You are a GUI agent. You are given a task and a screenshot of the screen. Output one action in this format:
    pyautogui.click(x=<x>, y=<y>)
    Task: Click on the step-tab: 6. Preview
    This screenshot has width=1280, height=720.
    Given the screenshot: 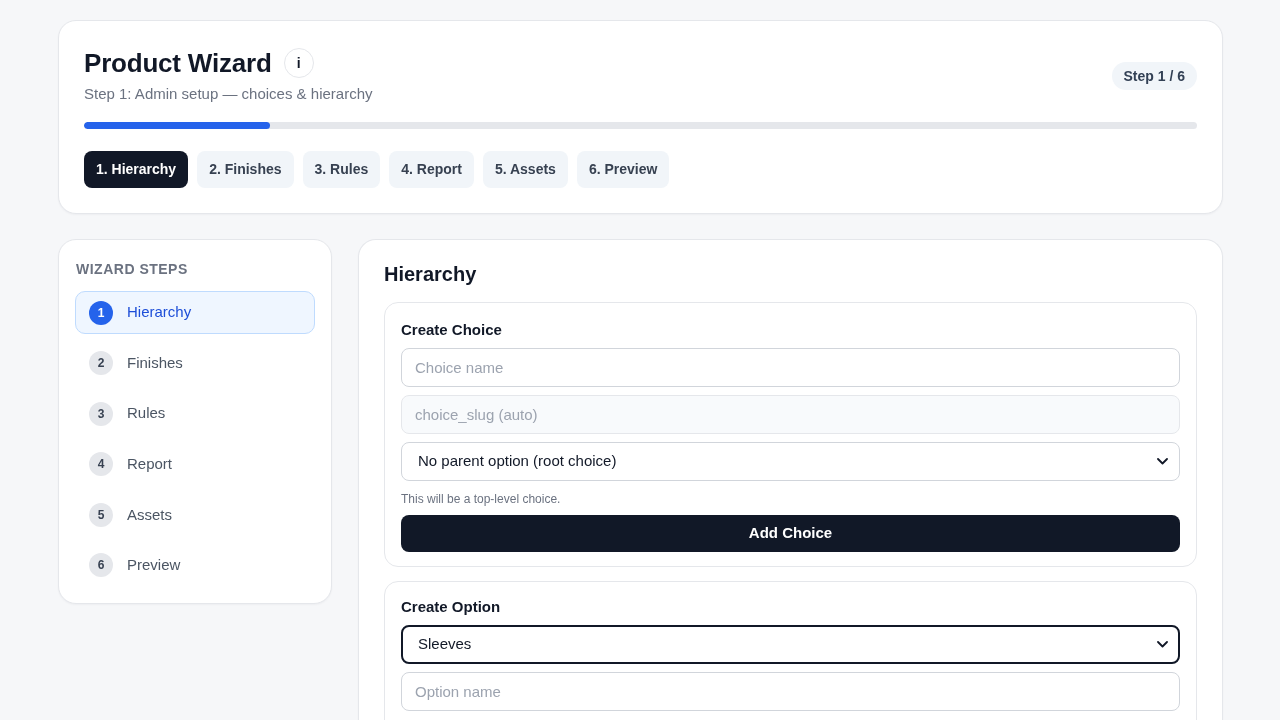 What is the action you would take?
    pyautogui.click(x=623, y=169)
    